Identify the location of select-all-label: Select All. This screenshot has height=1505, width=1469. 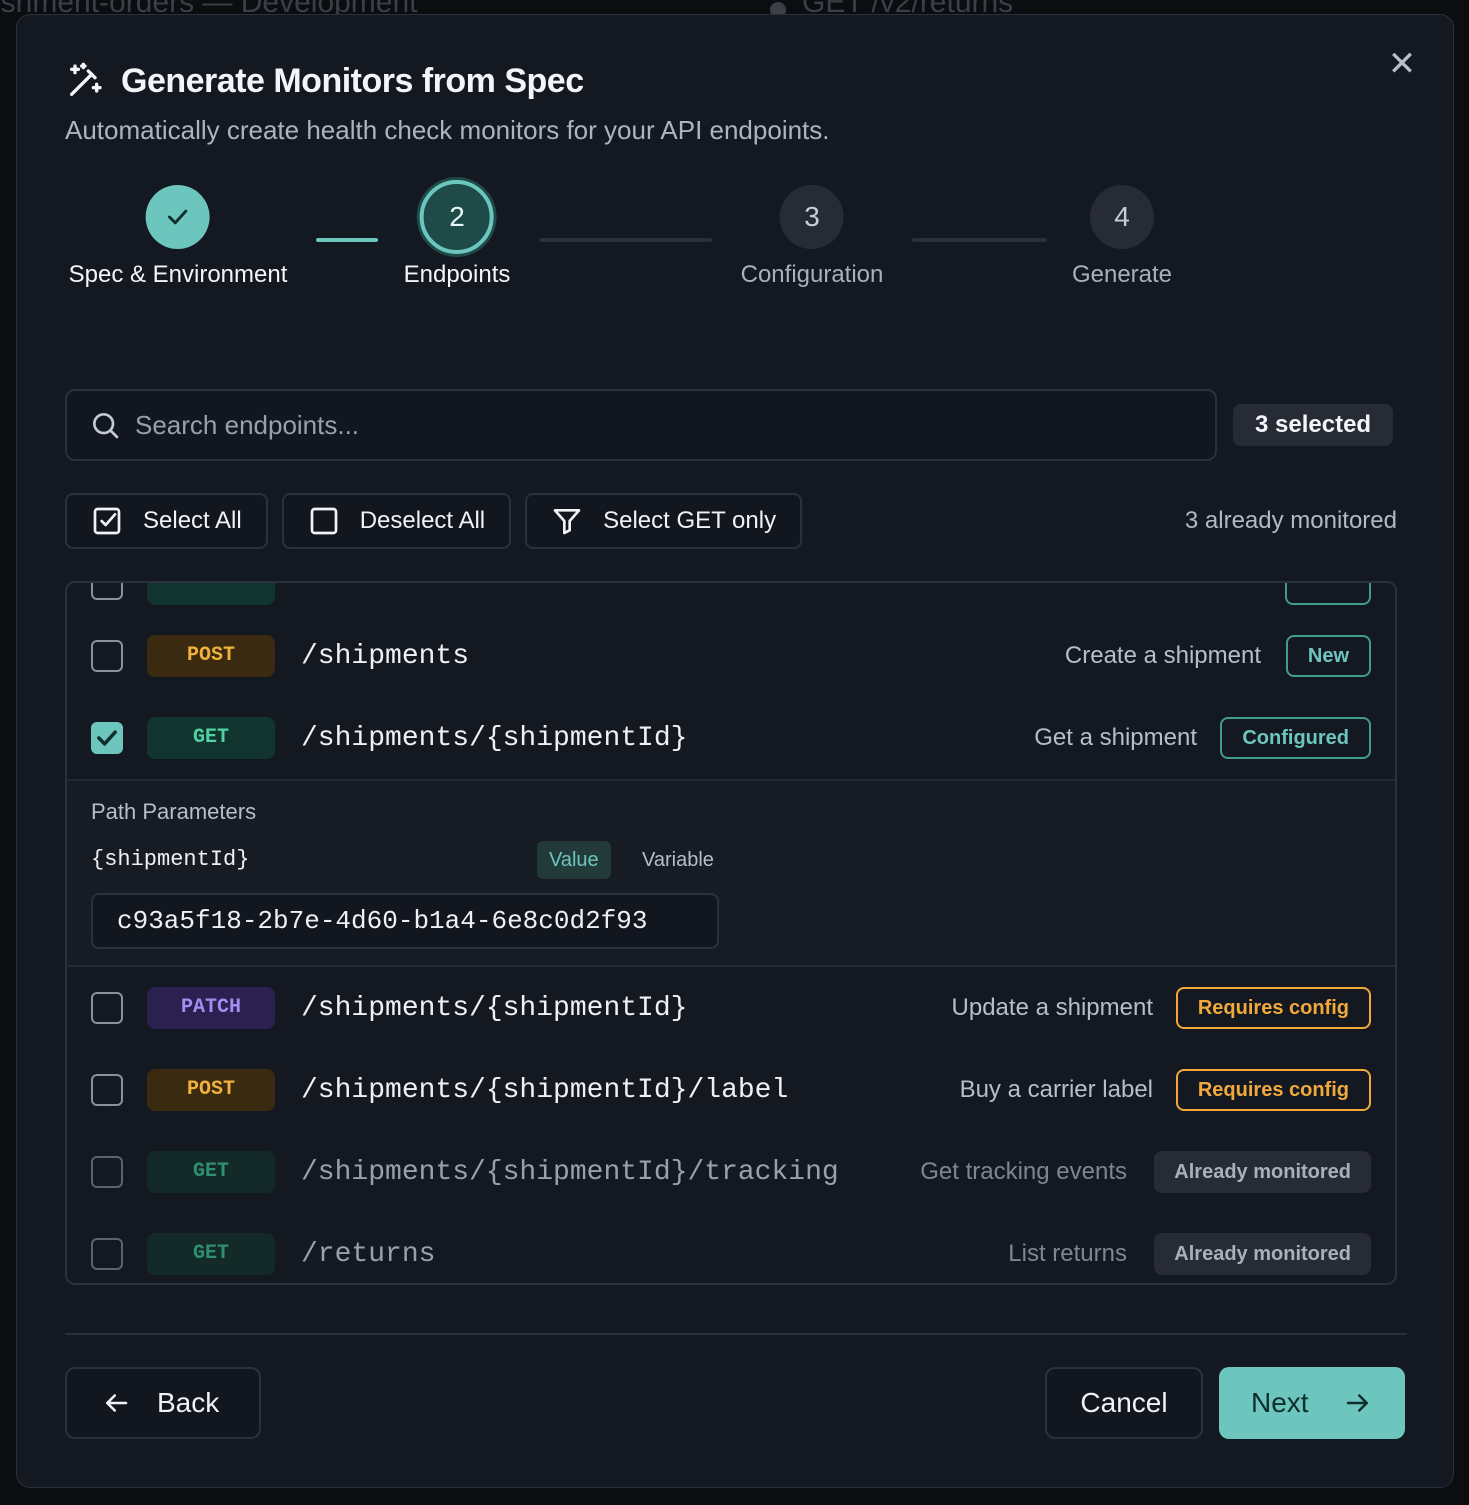
(192, 520).